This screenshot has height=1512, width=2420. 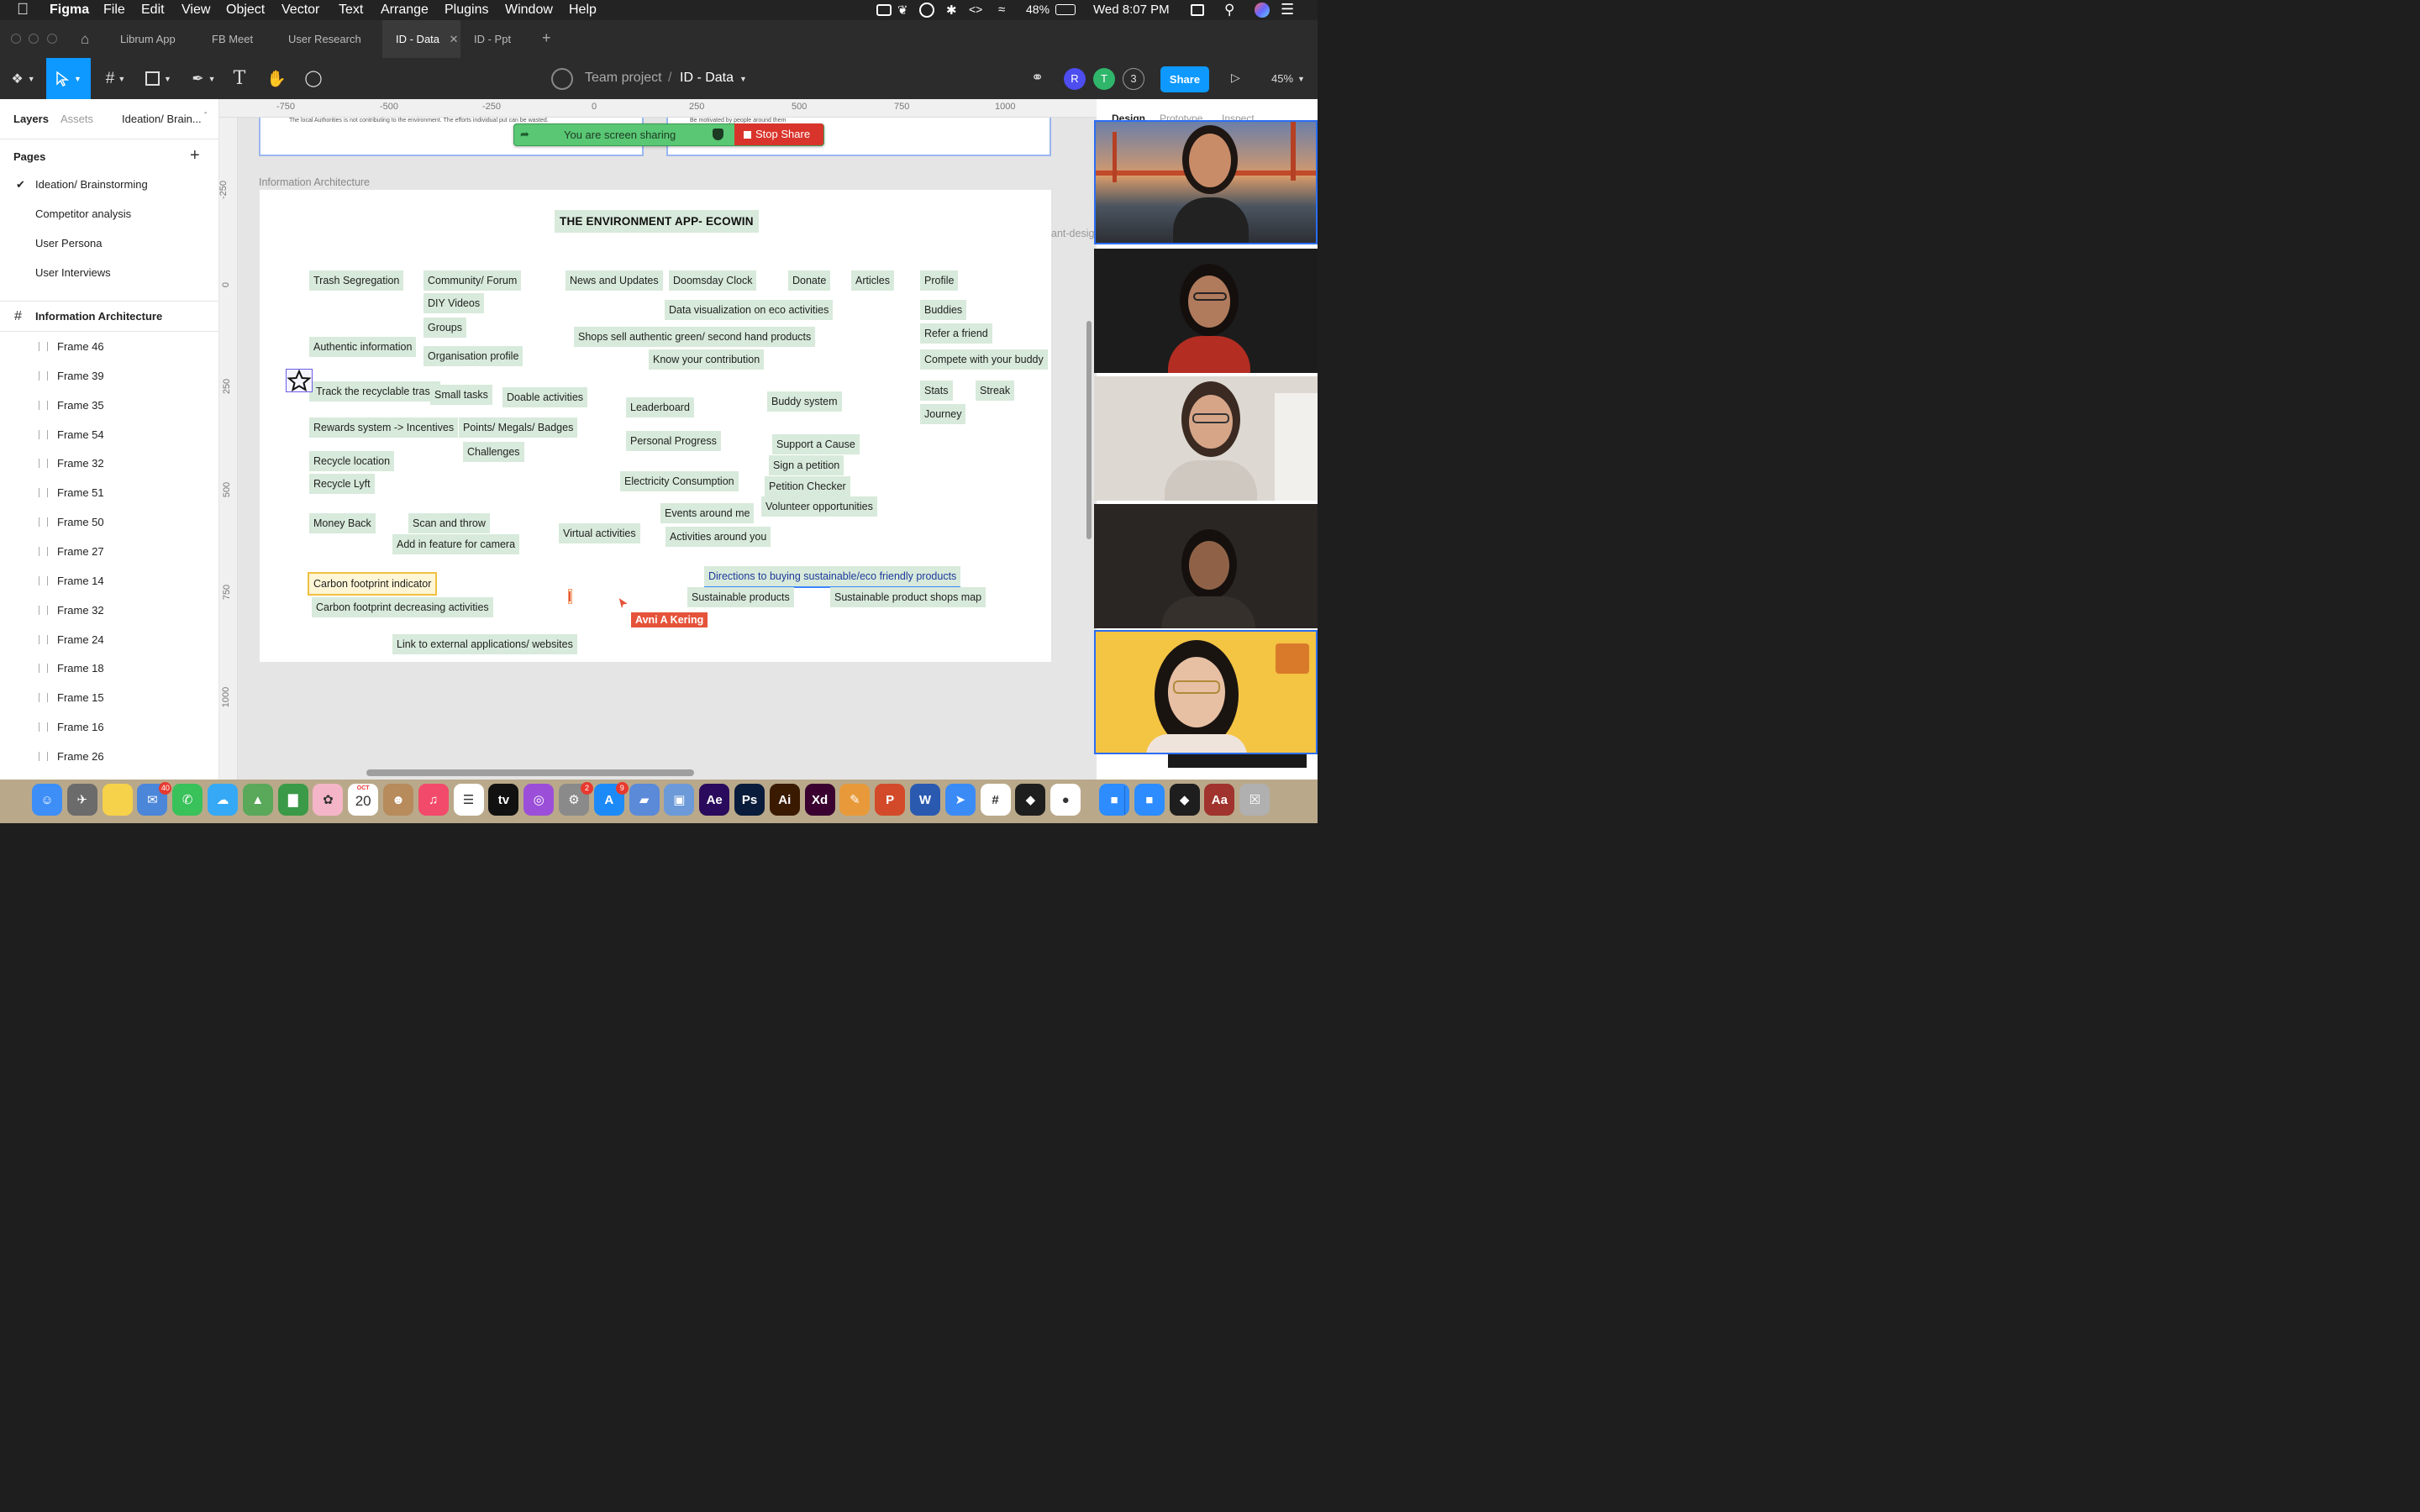 I want to click on ia-chip: Events around me, so click(x=707, y=513).